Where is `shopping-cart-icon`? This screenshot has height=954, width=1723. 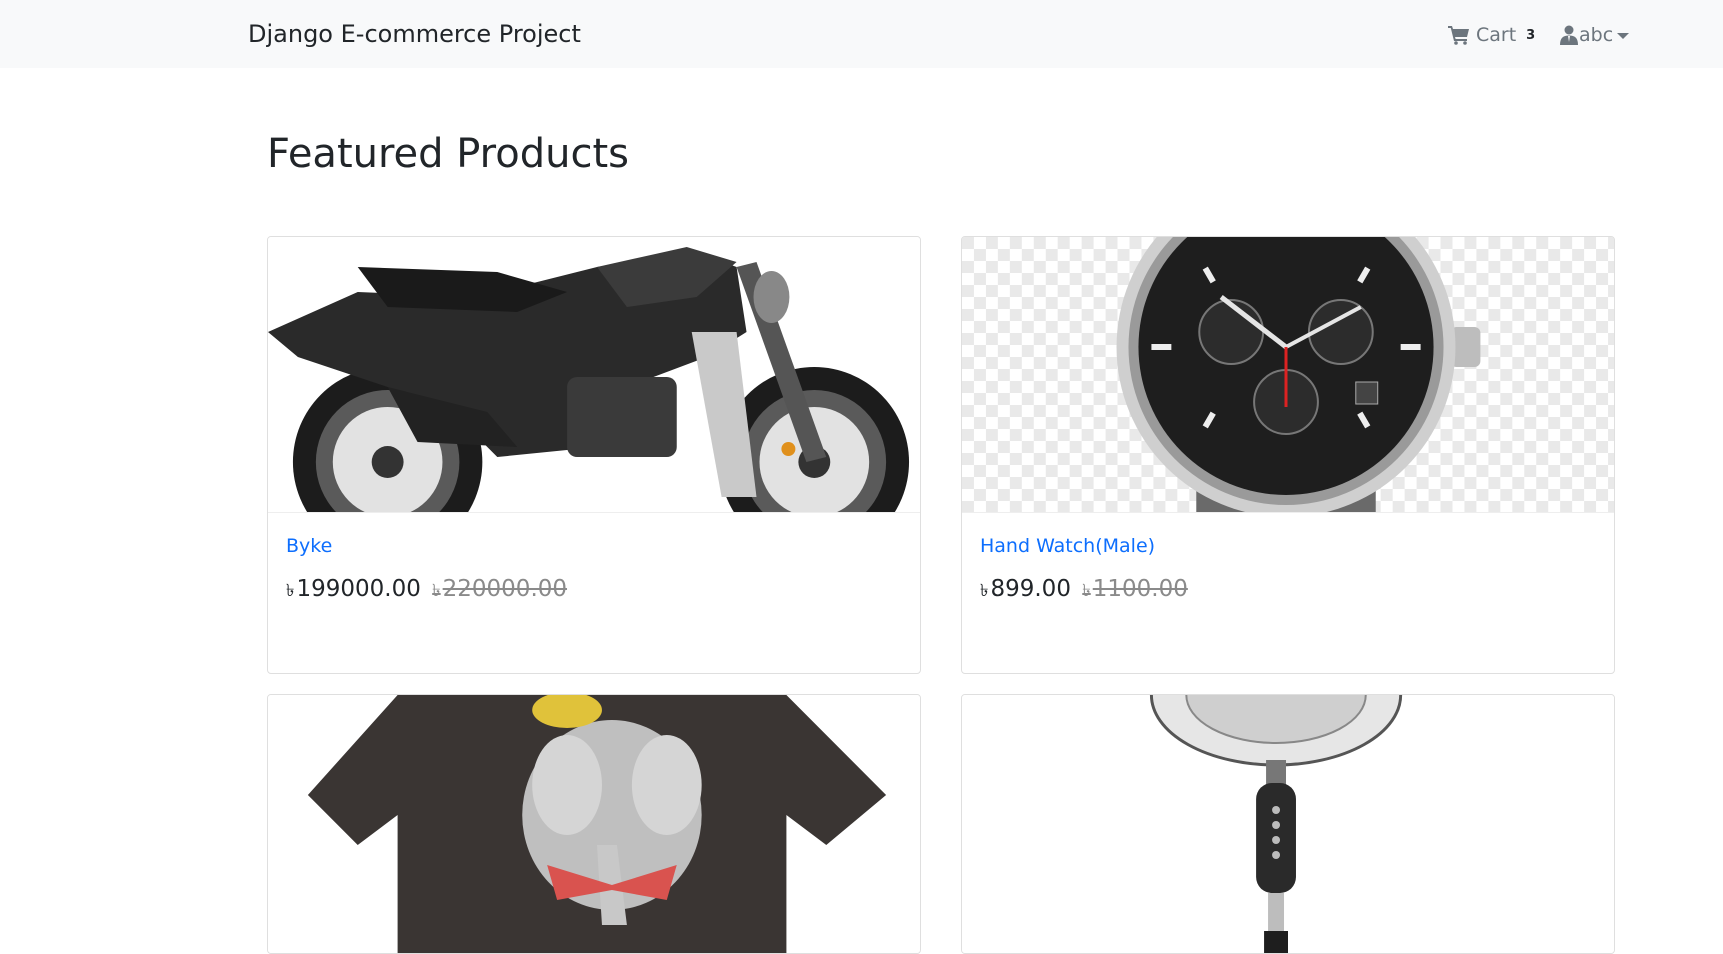 shopping-cart-icon is located at coordinates (1458, 35).